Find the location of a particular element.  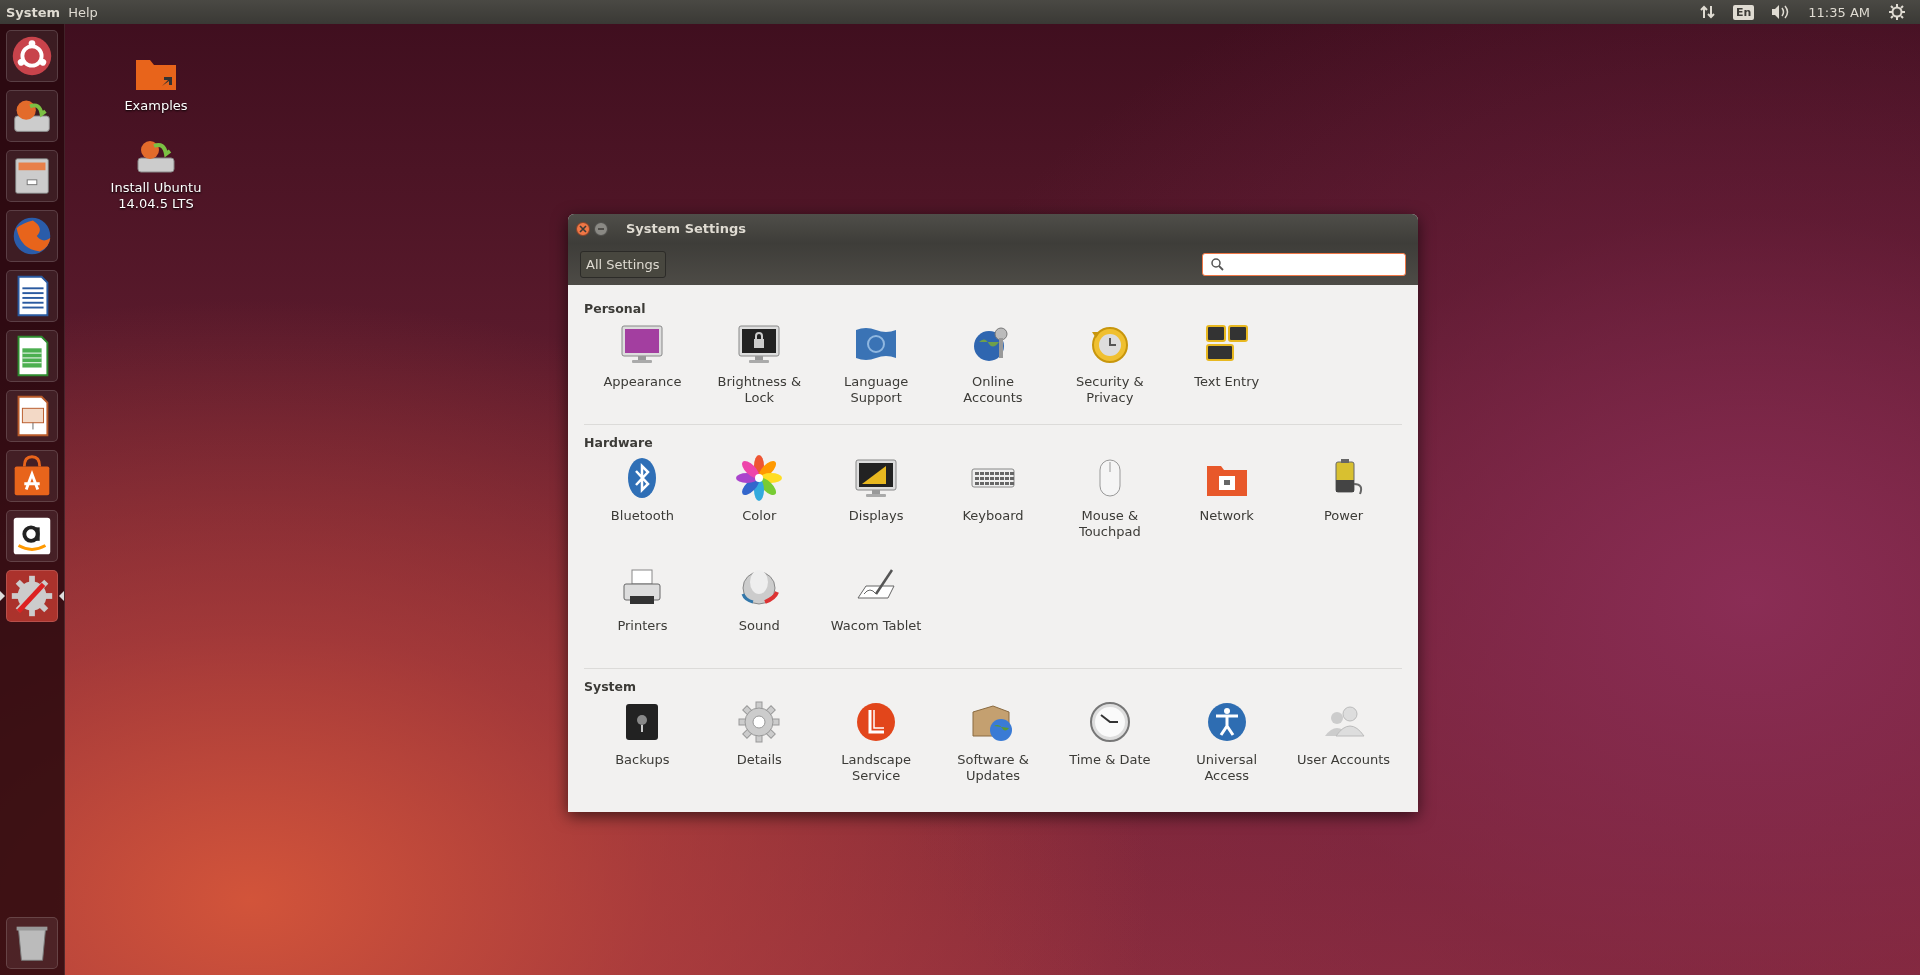

settings-item: Network is located at coordinates (1227, 501).